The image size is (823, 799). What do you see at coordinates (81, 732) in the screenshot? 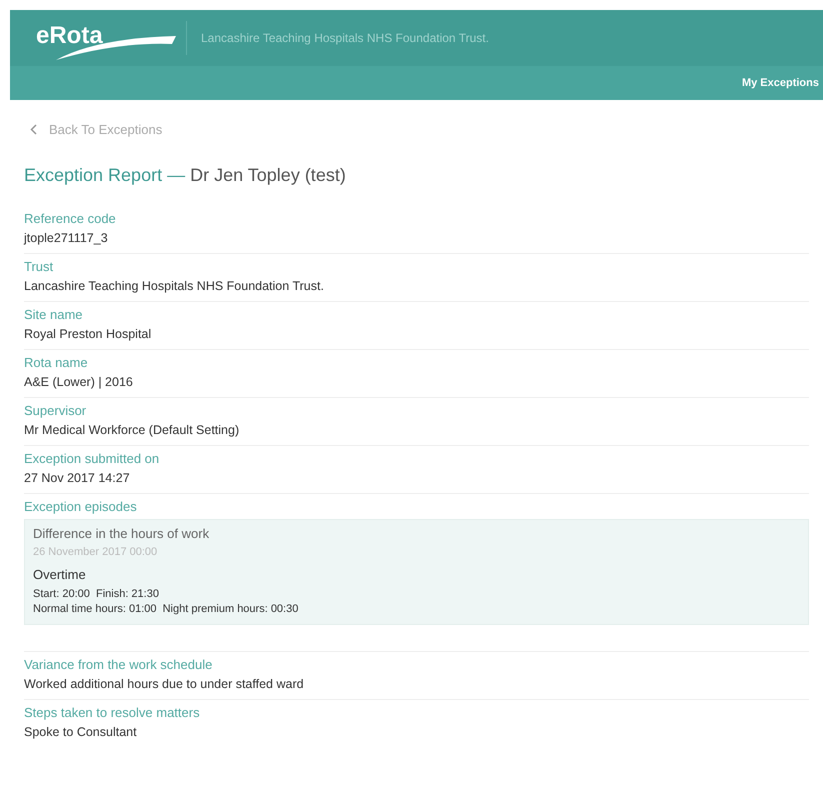
I see `field-value: Spoke to Consultant` at bounding box center [81, 732].